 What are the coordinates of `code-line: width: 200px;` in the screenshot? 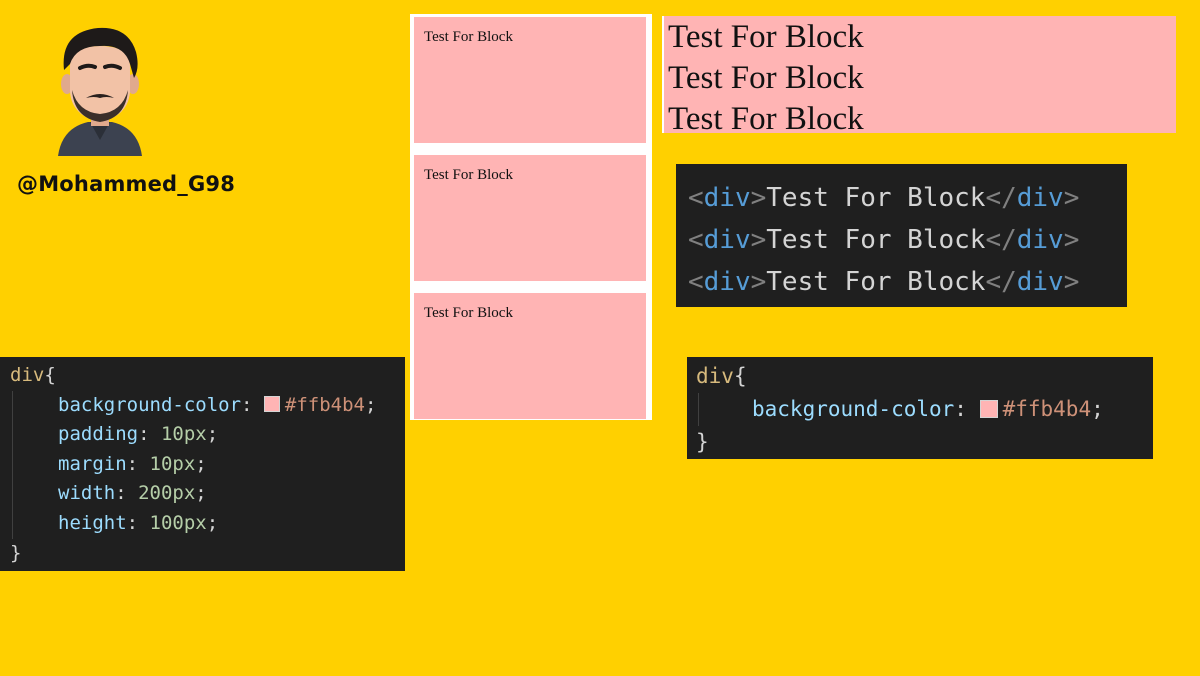 It's located at (207, 494).